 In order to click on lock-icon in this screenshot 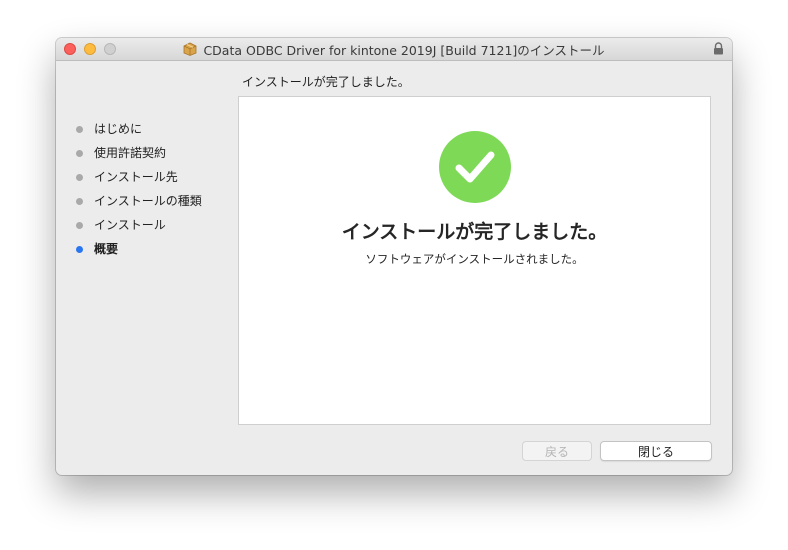, I will do `click(718, 48)`.